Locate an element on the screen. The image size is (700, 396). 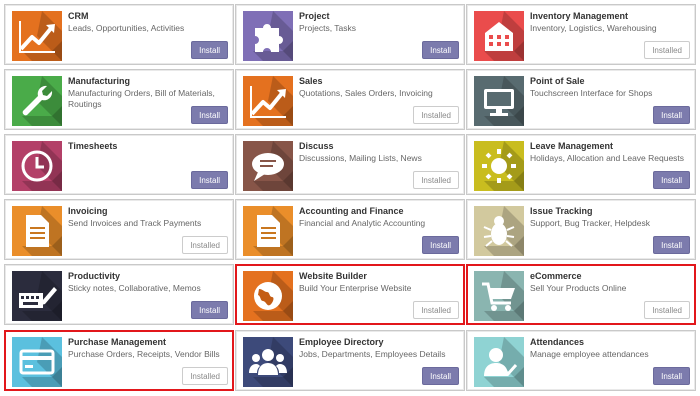
app-title: Inventory Management is located at coordinates (579, 16).